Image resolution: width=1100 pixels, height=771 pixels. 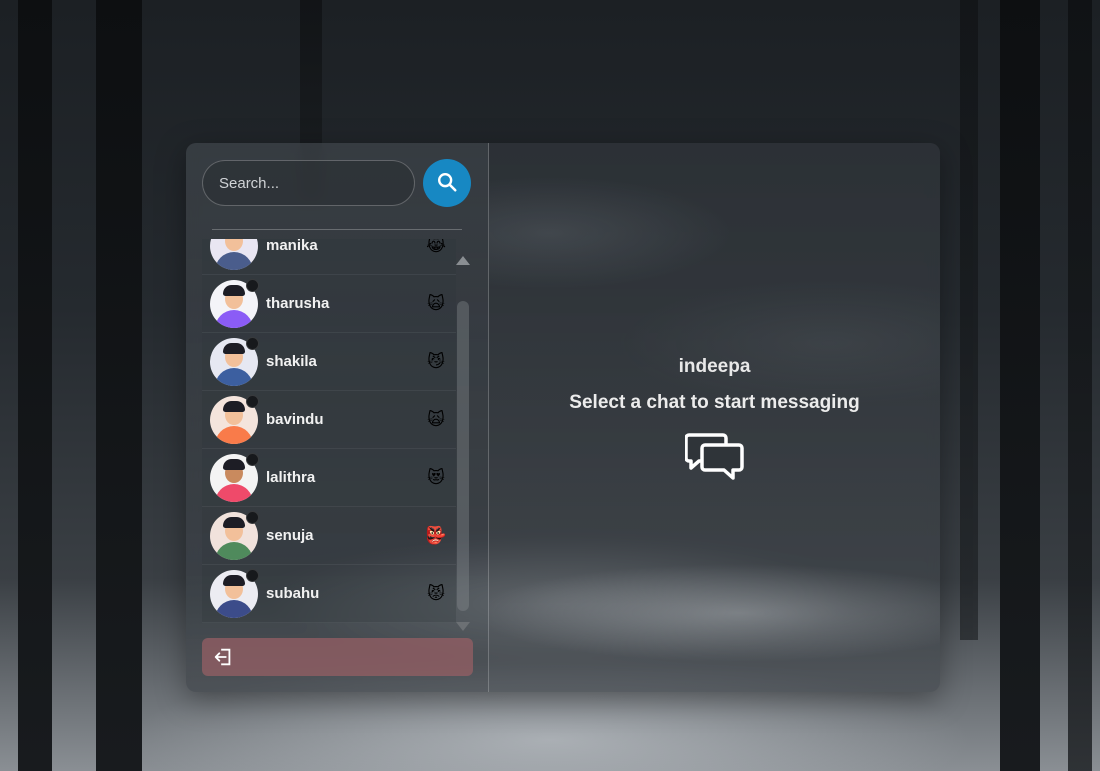 I want to click on contact-name: manika, so click(x=292, y=246).